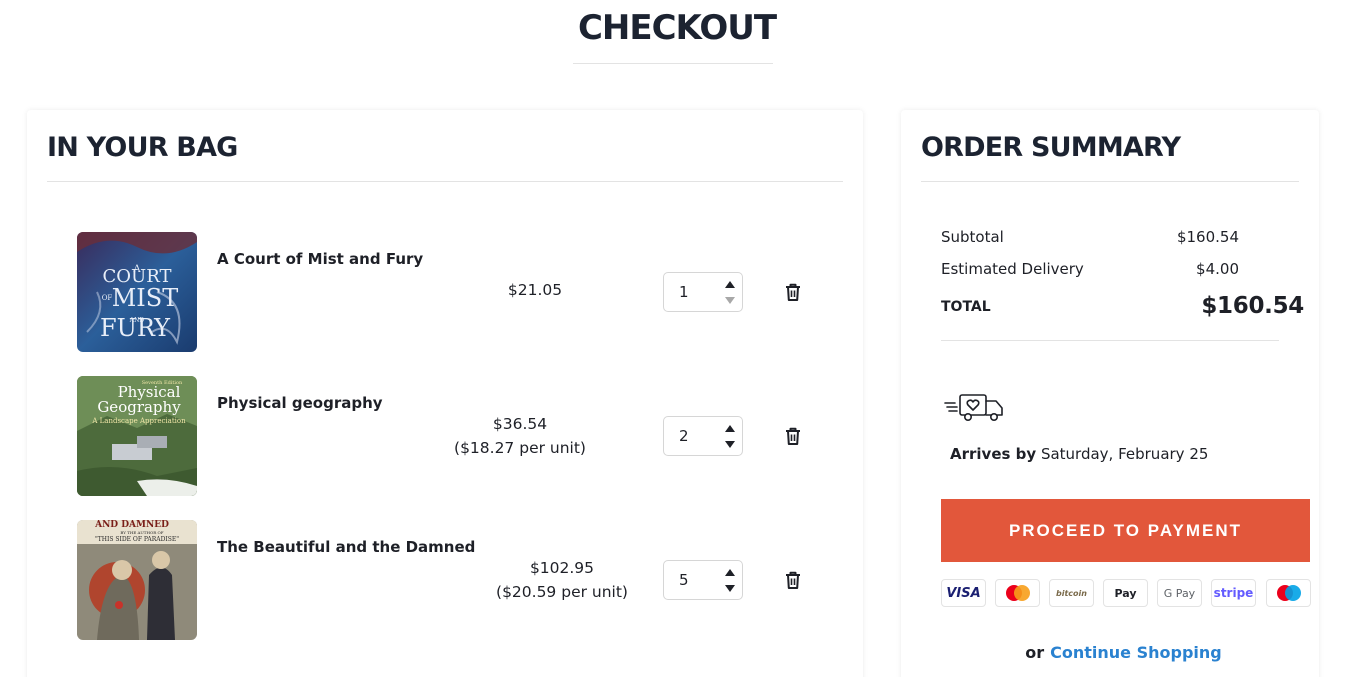  Describe the element at coordinates (138, 421) in the screenshot. I see `svg-text: A Landscape Appreciation` at that location.